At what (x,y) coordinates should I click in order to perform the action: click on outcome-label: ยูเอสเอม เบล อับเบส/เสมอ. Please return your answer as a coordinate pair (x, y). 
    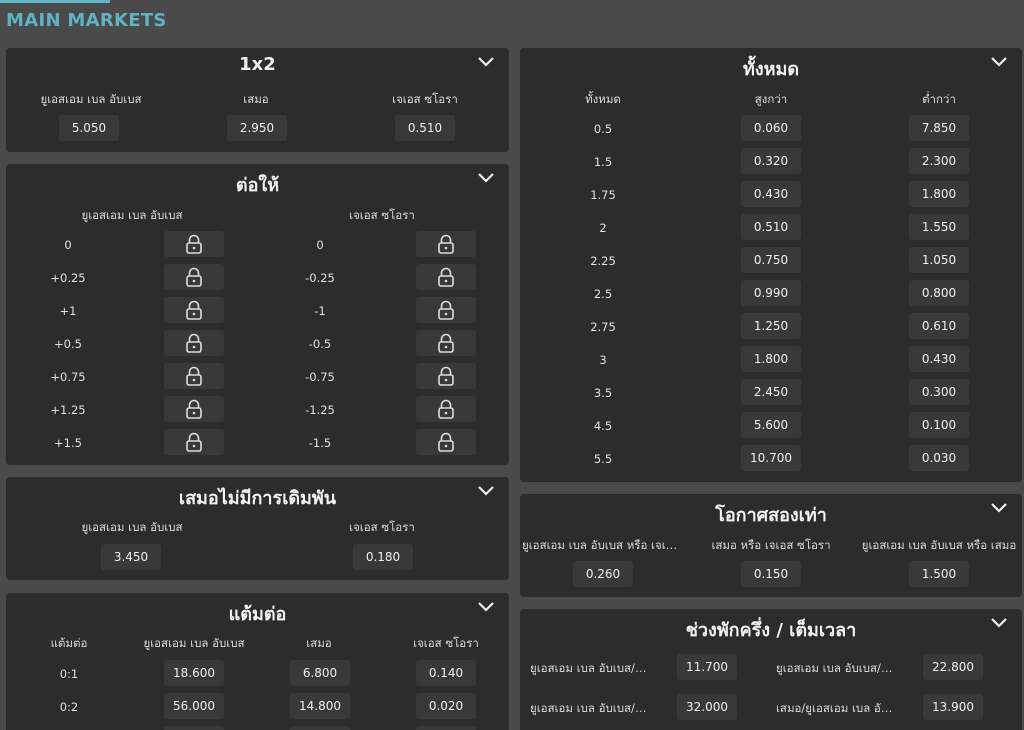
    Looking at the image, I should click on (836, 668).